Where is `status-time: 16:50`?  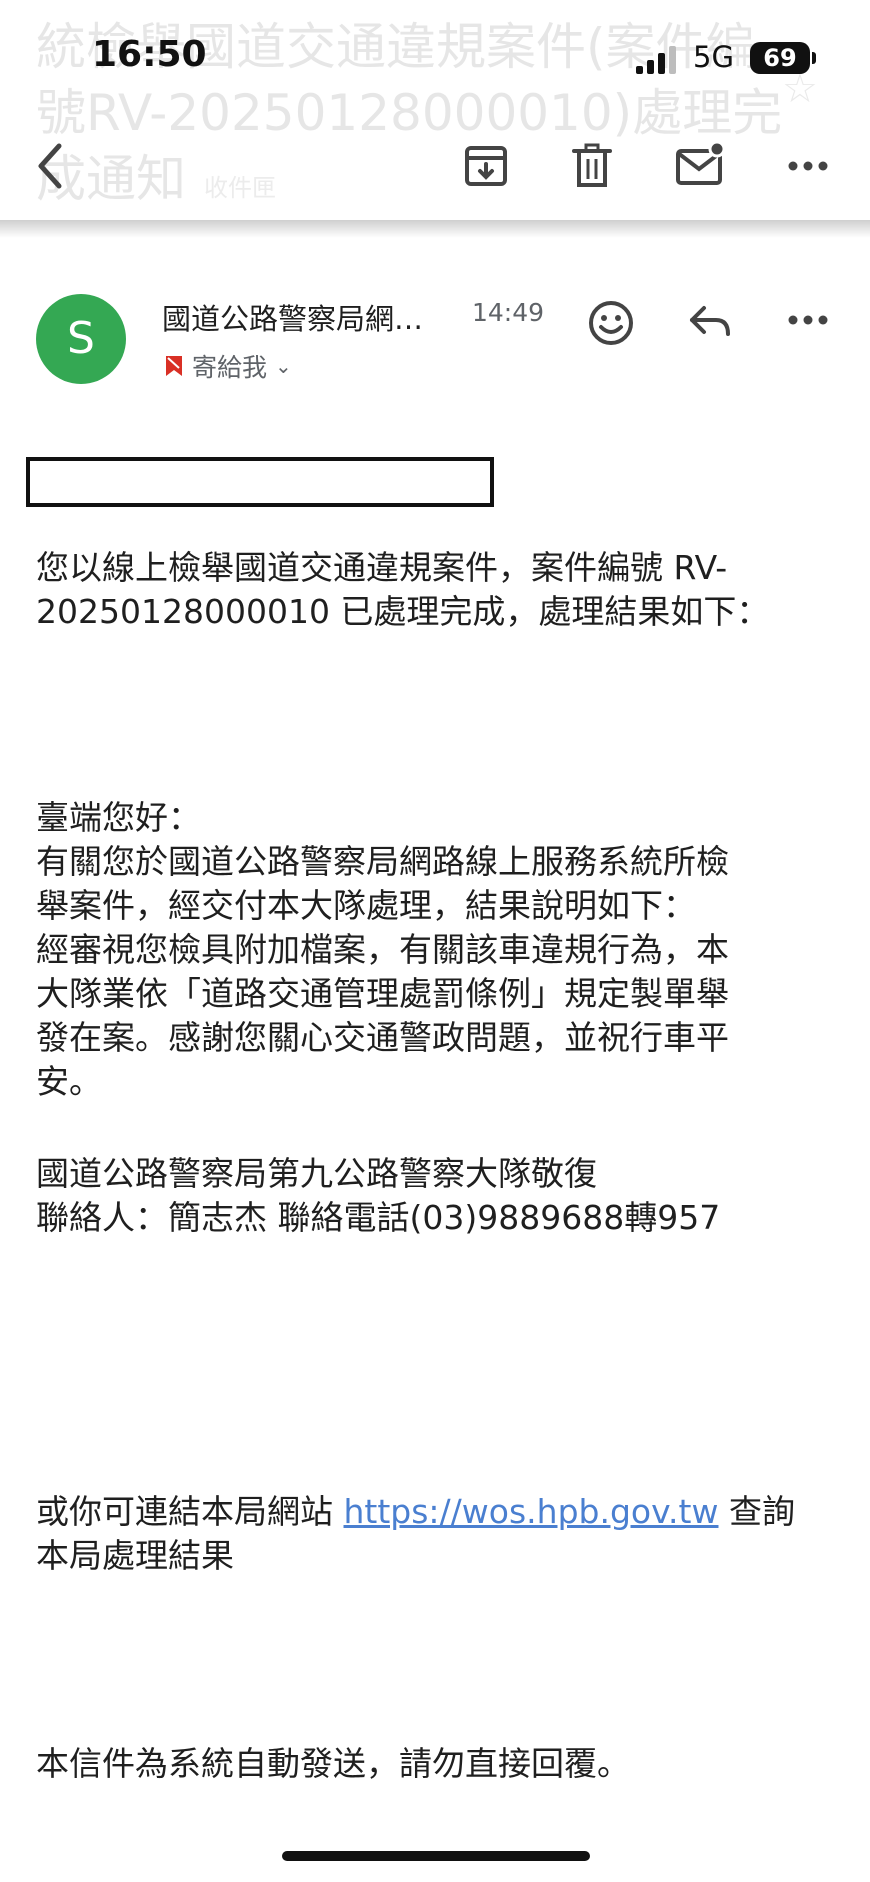 status-time: 16:50 is located at coordinates (149, 54).